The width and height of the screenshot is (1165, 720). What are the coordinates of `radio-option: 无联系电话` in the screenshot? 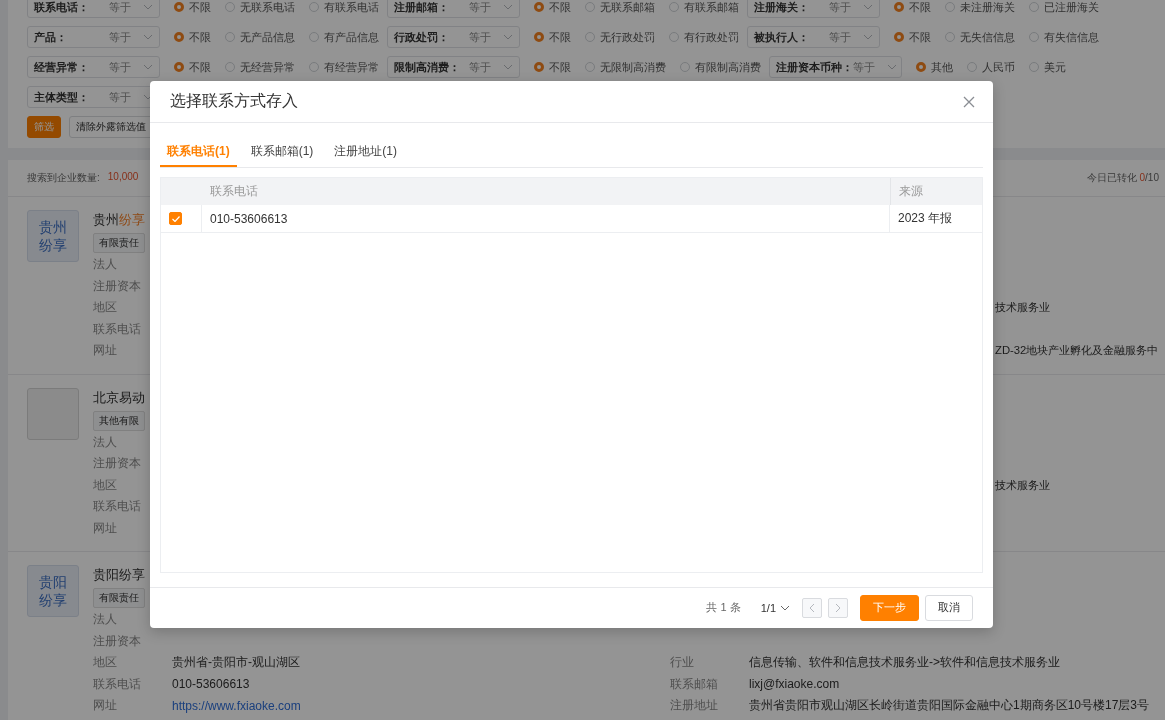 It's located at (260, 7).